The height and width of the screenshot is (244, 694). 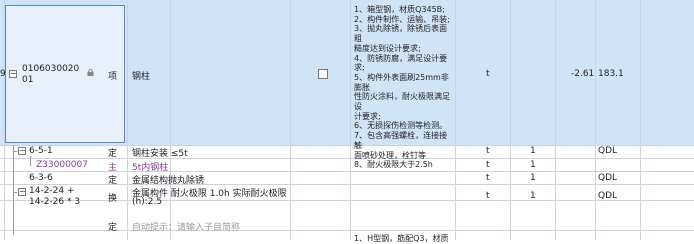 I want to click on desc-line: 糙度达到设计要求;, so click(x=387, y=48).